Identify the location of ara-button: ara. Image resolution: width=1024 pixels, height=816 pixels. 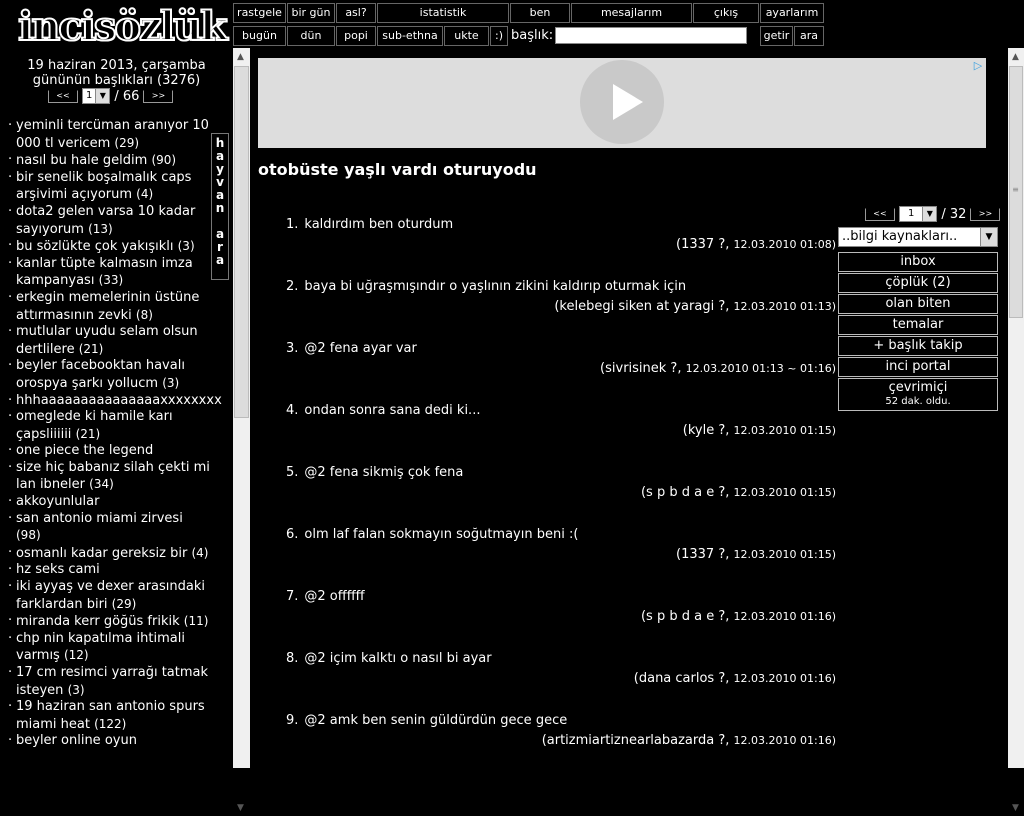
(809, 36).